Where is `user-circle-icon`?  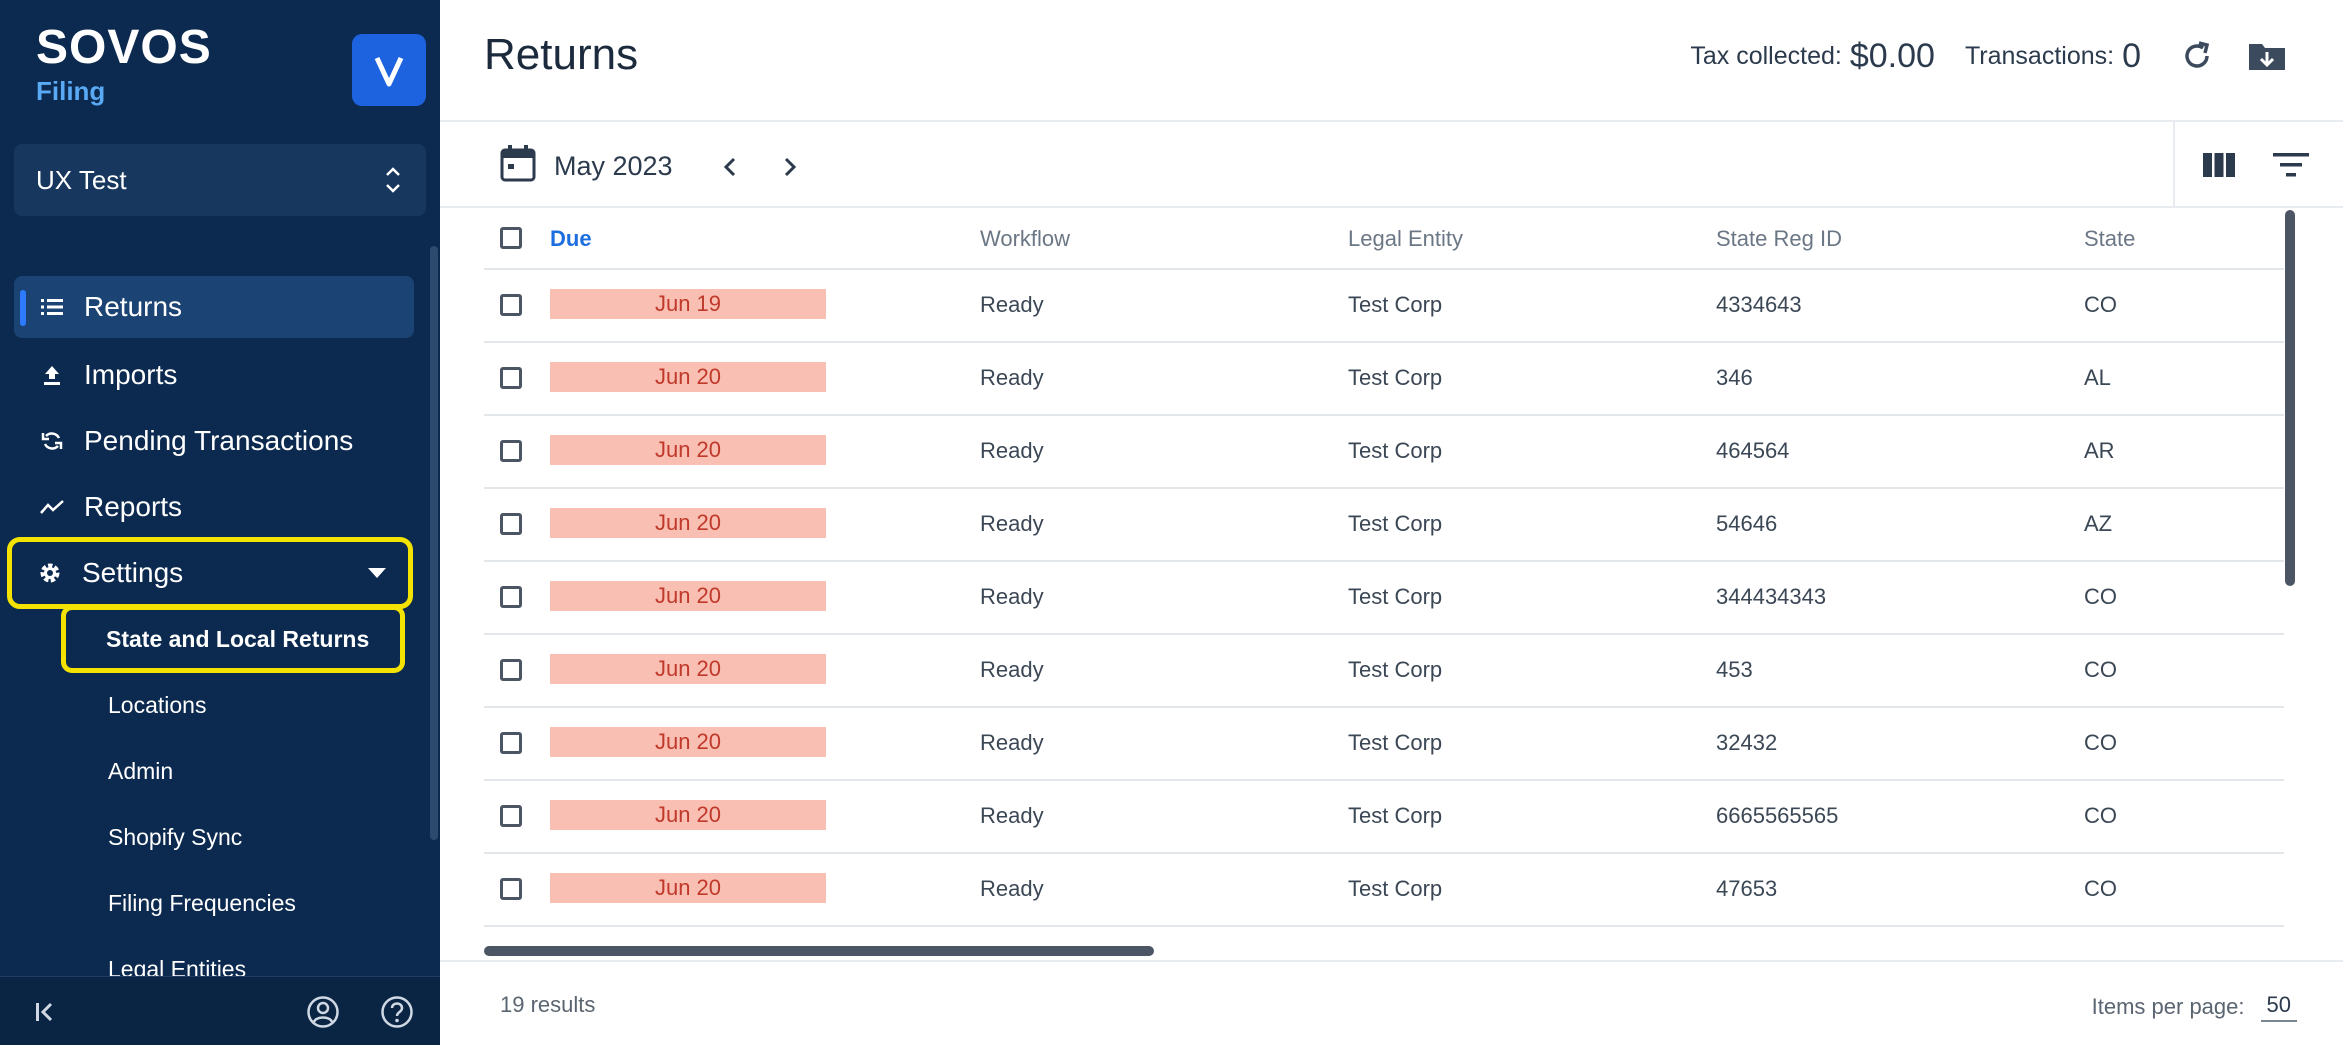
user-circle-icon is located at coordinates (323, 1012).